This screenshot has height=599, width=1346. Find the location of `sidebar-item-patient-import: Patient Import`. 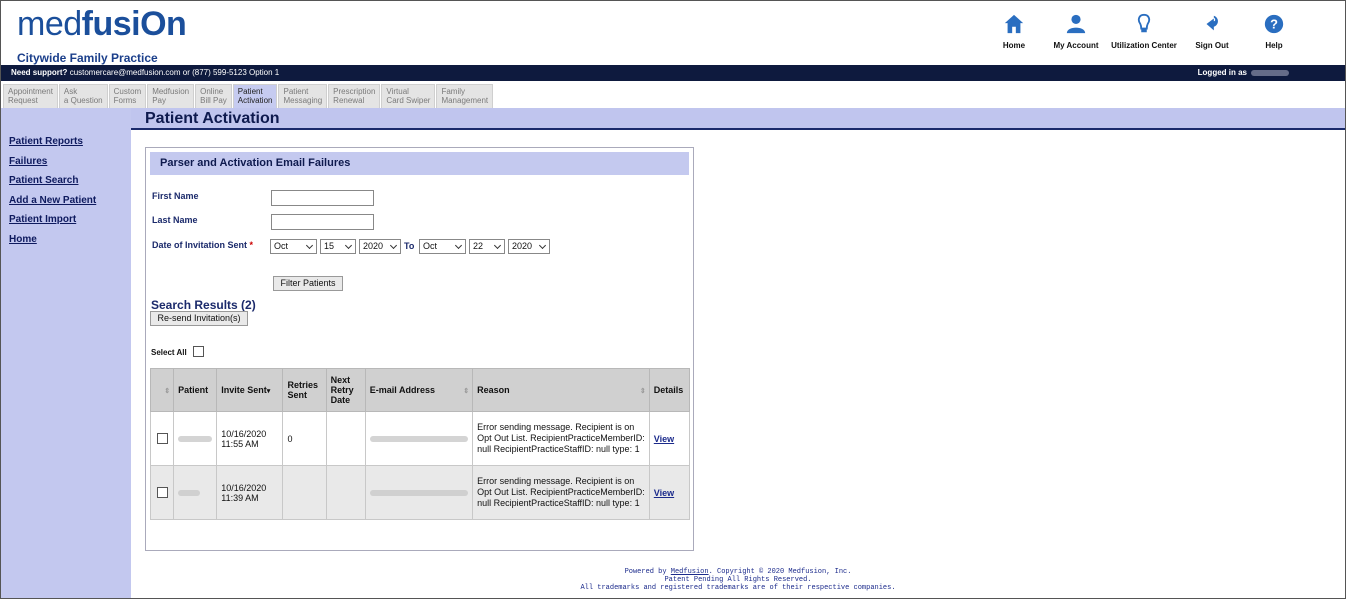

sidebar-item-patient-import: Patient Import is located at coordinates (42, 219).